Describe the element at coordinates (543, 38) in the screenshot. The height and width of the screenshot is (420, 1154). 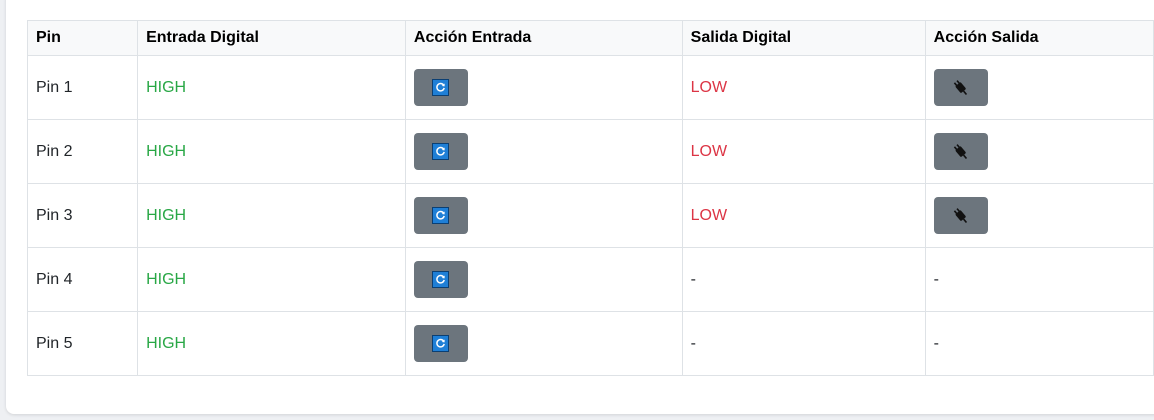
I see `header-accion-entrada: Acción Entrada` at that location.